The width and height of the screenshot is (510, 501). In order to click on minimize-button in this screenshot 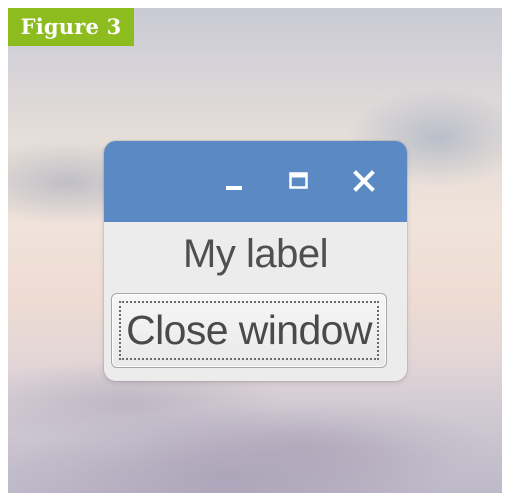, I will do `click(235, 181)`.